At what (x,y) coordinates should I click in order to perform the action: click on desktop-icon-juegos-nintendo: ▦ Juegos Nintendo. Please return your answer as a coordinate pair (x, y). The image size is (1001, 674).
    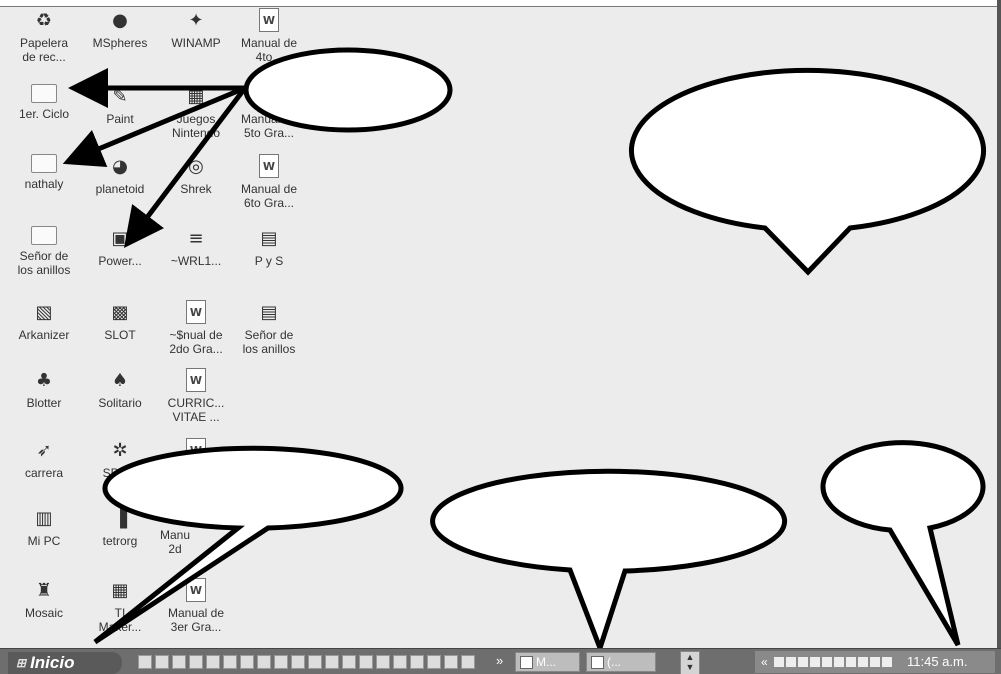
    Looking at the image, I should click on (196, 112).